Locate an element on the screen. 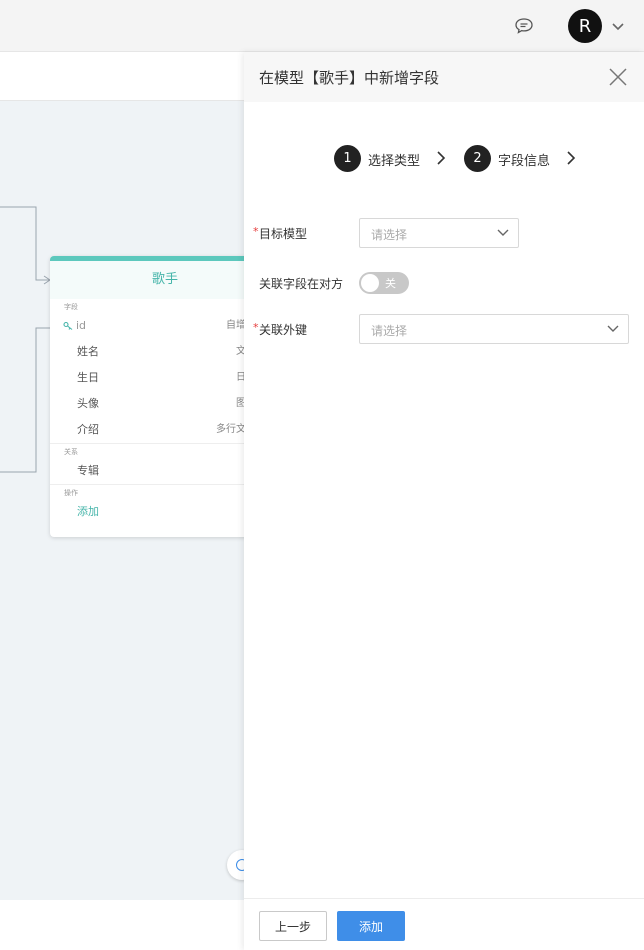 The image size is (644, 950). field-type: 自增 is located at coordinates (236, 325).